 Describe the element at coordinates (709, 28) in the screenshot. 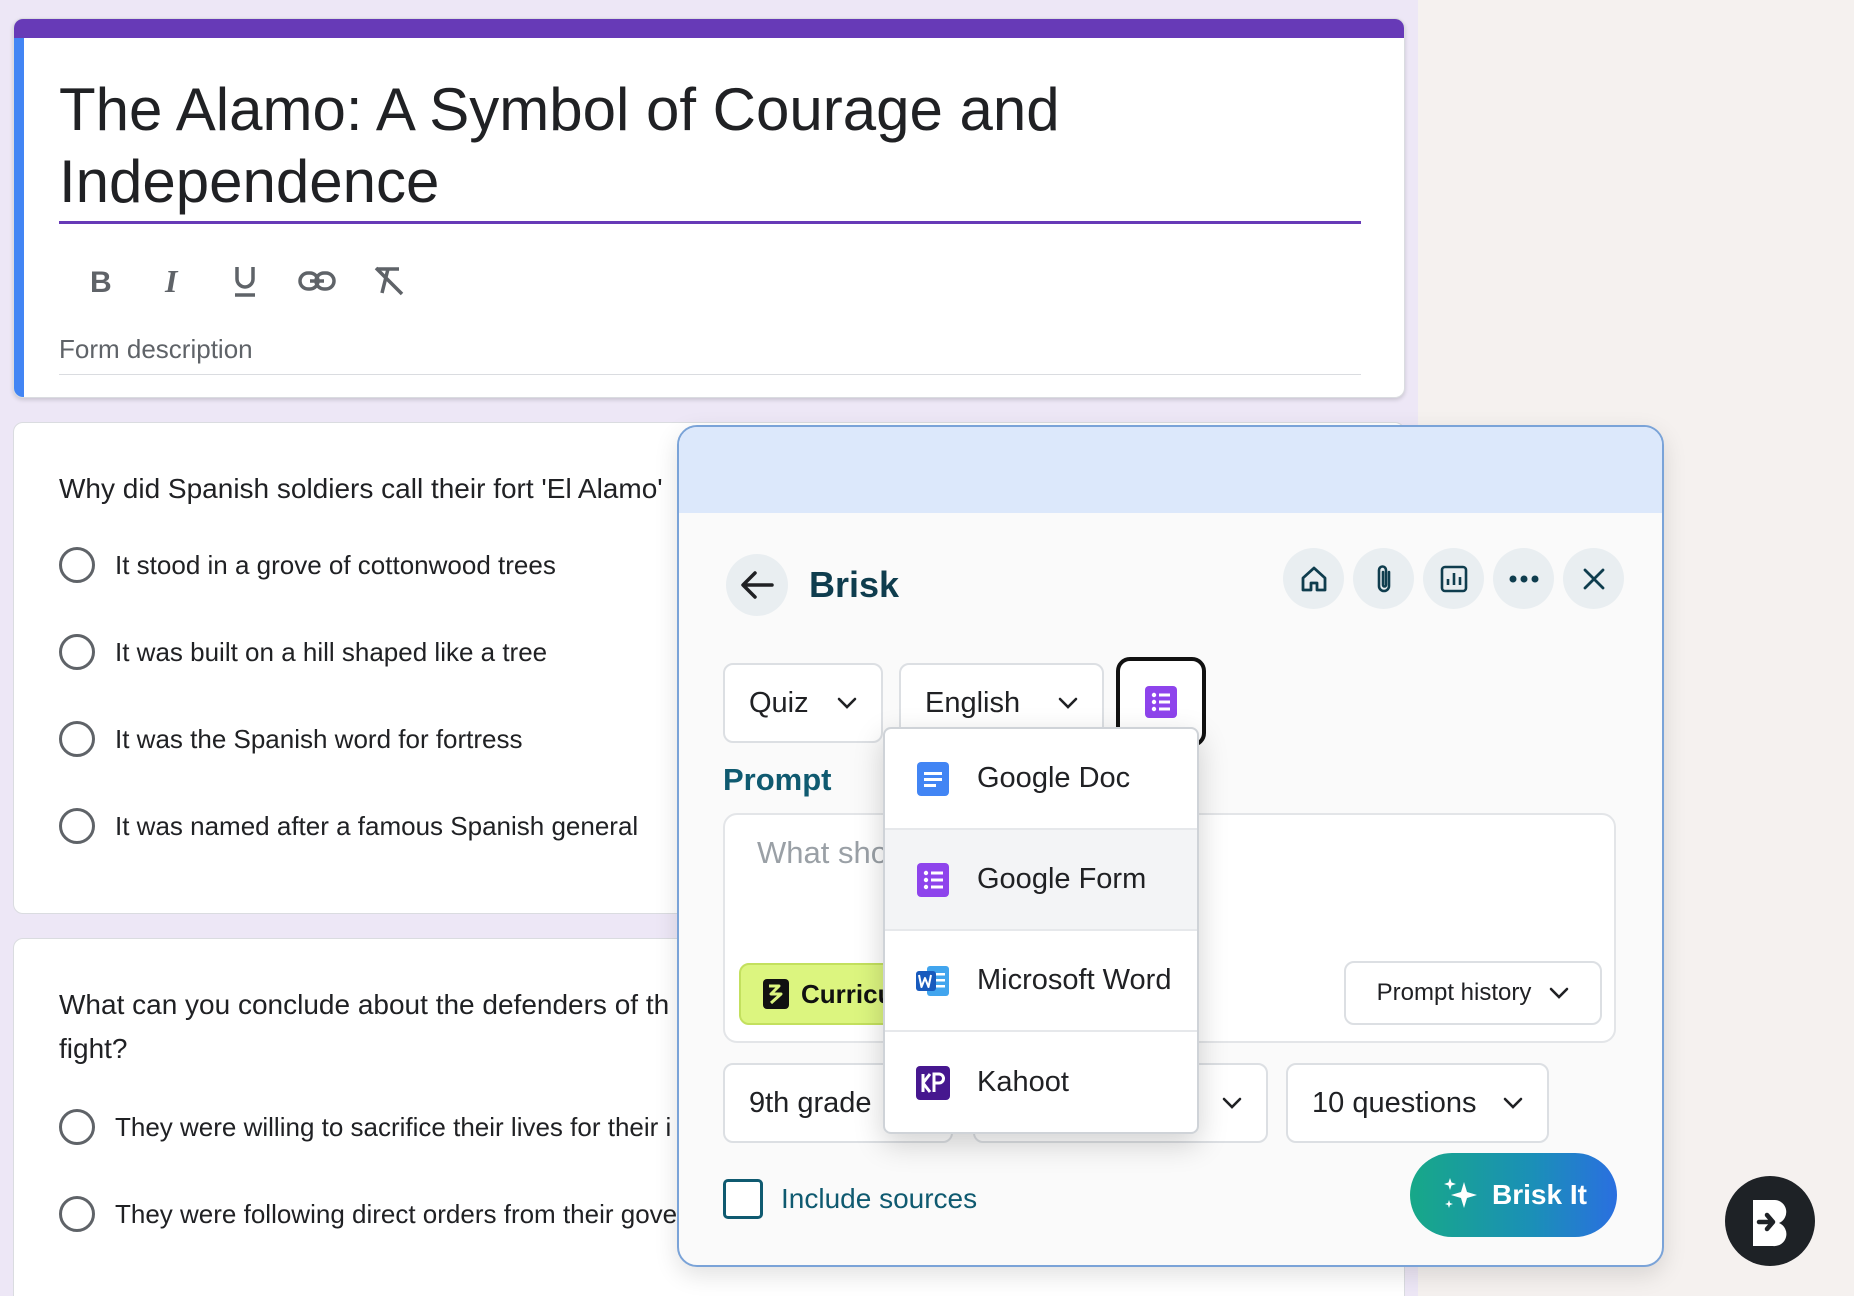

I see `title-card-accent-bar` at that location.